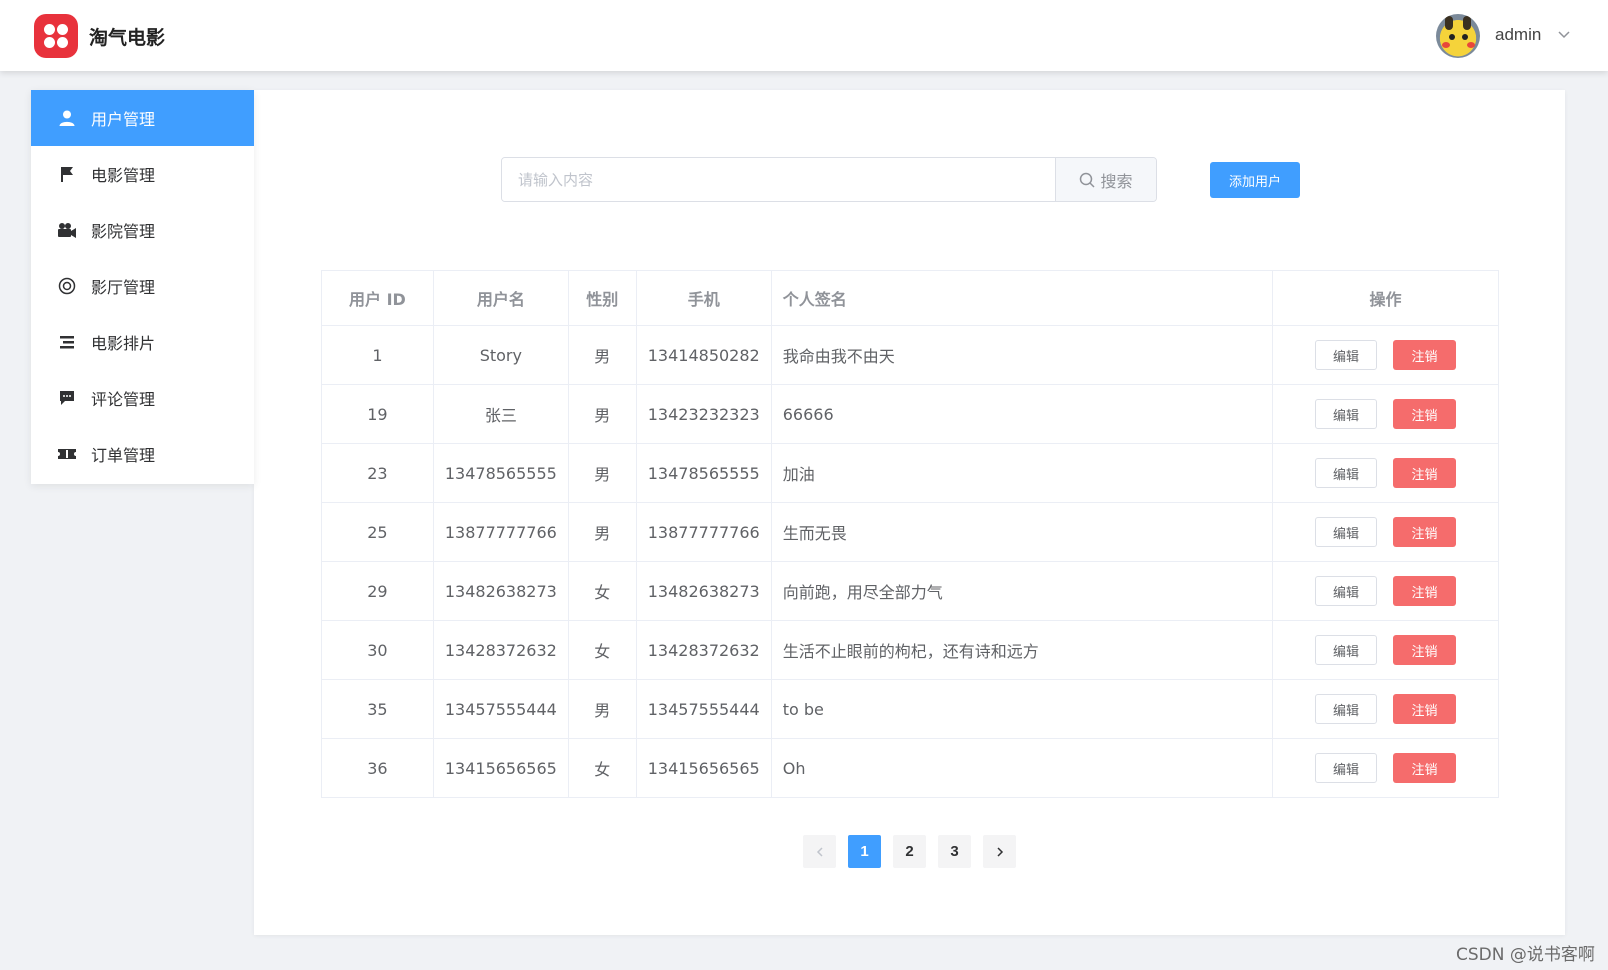  Describe the element at coordinates (123, 119) in the screenshot. I see `sidebar-item-label: 用户管理` at that location.